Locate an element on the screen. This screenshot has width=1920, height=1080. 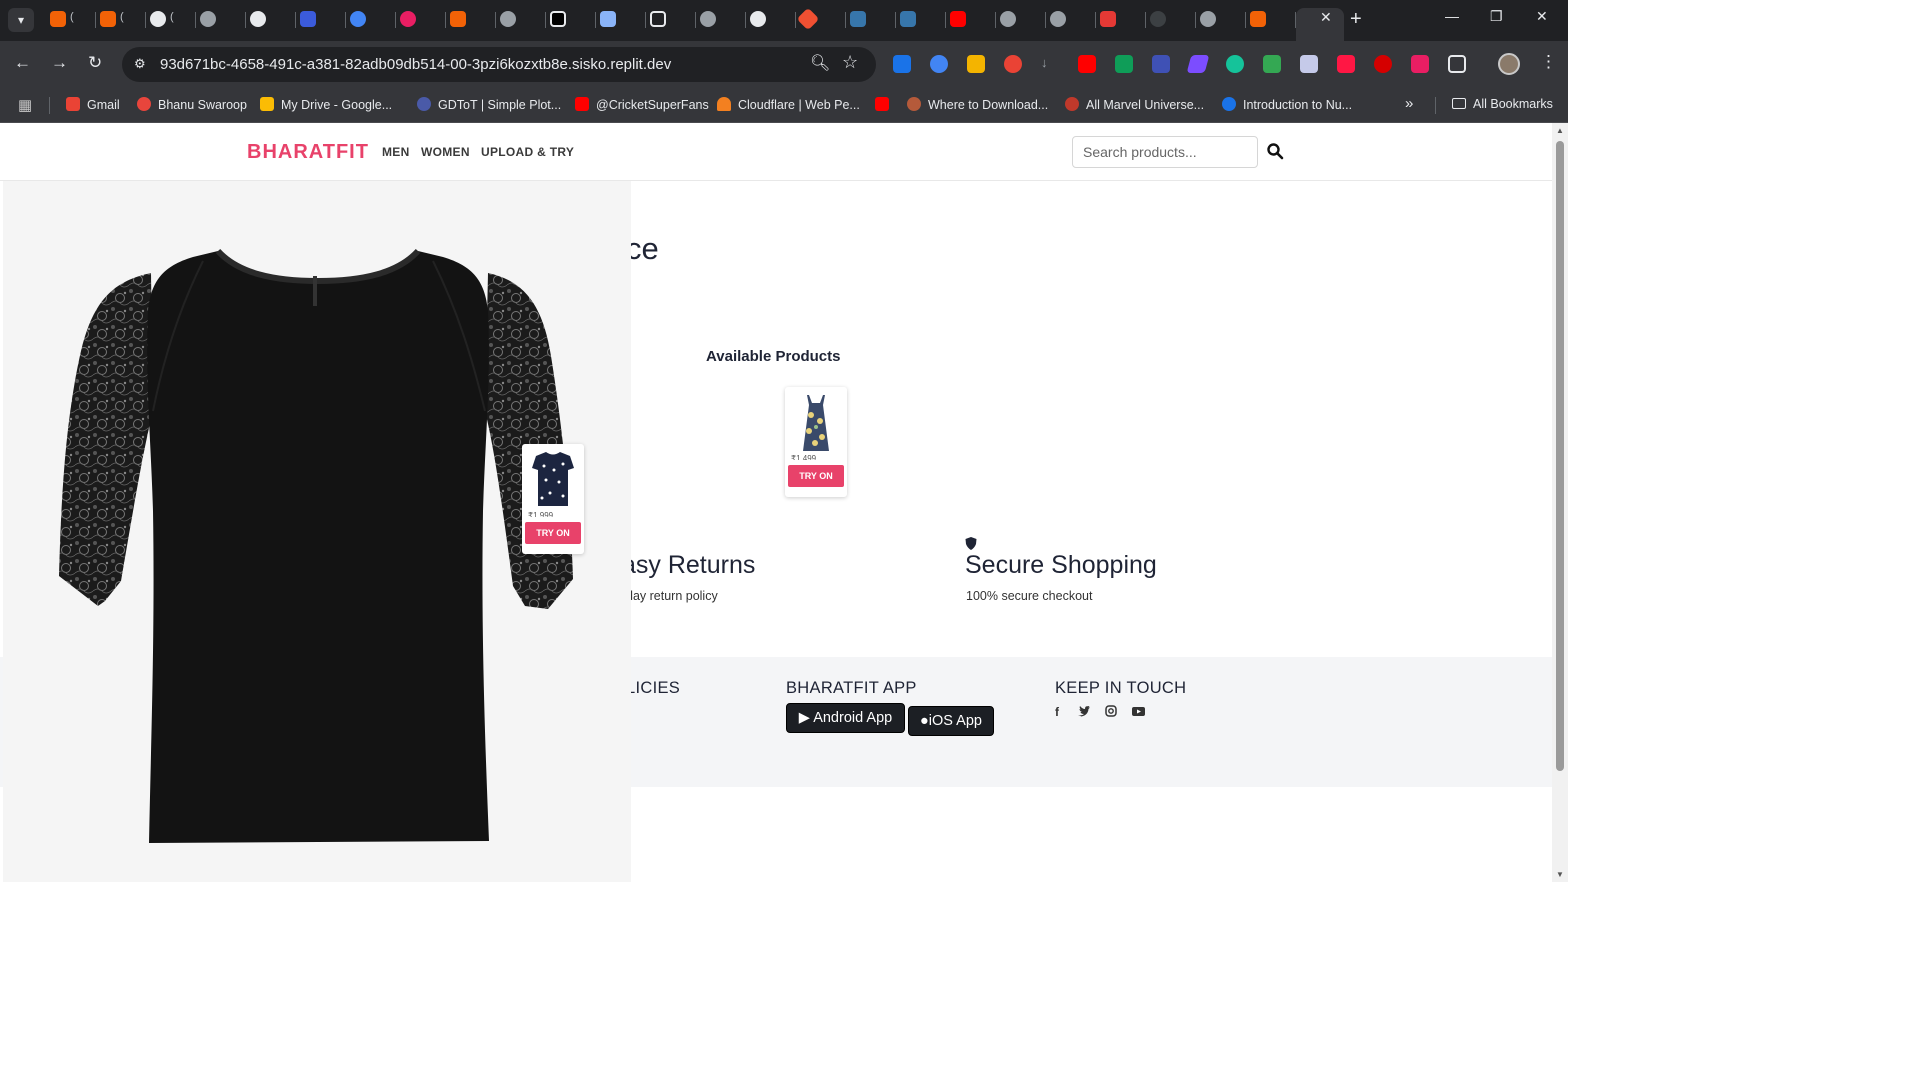
ios-app-button: ●iOS App is located at coordinates (951, 721).